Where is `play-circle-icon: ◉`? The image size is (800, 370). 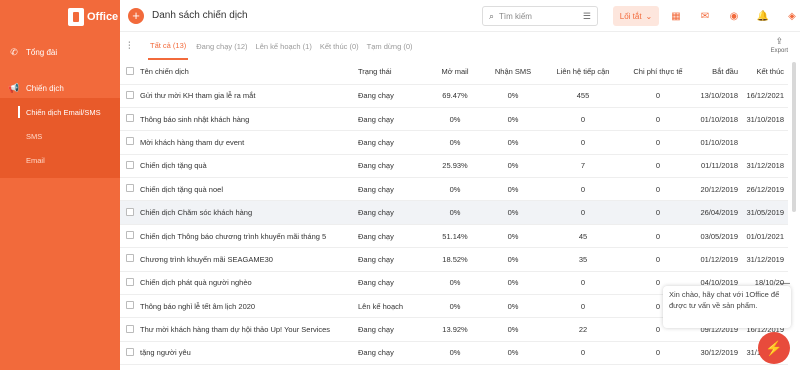 play-circle-icon: ◉ is located at coordinates (734, 16).